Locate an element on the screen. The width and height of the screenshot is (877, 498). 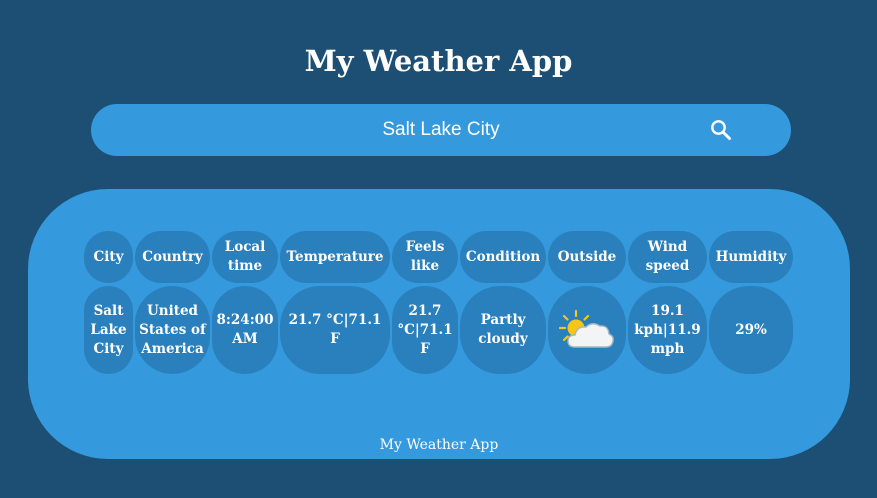
header-humidity: Humidity is located at coordinates (751, 257).